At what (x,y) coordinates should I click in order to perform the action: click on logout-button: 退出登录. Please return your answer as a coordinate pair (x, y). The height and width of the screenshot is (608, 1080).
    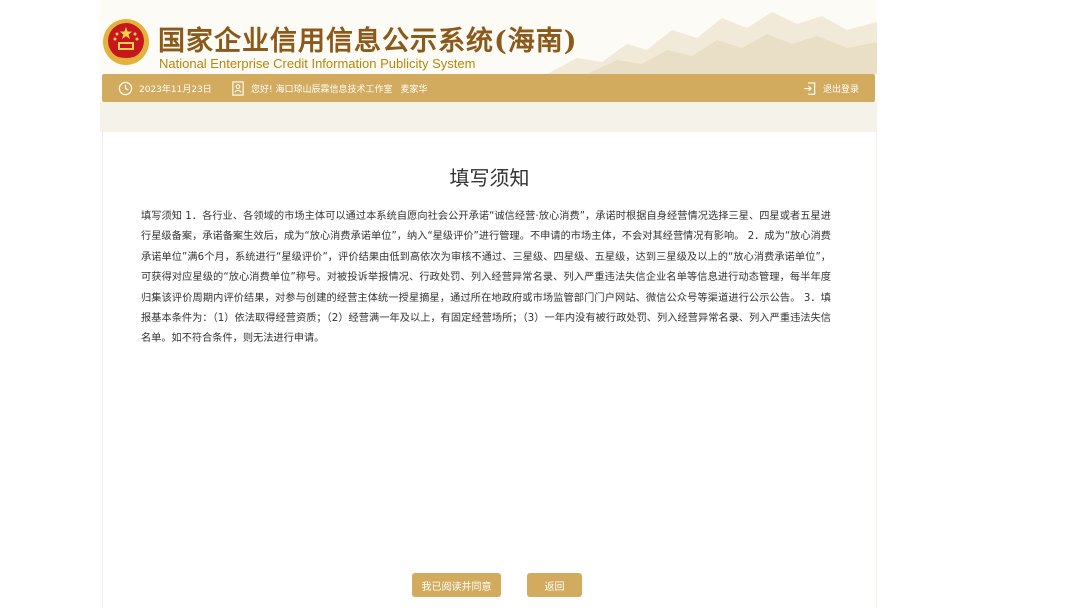
    Looking at the image, I should click on (831, 88).